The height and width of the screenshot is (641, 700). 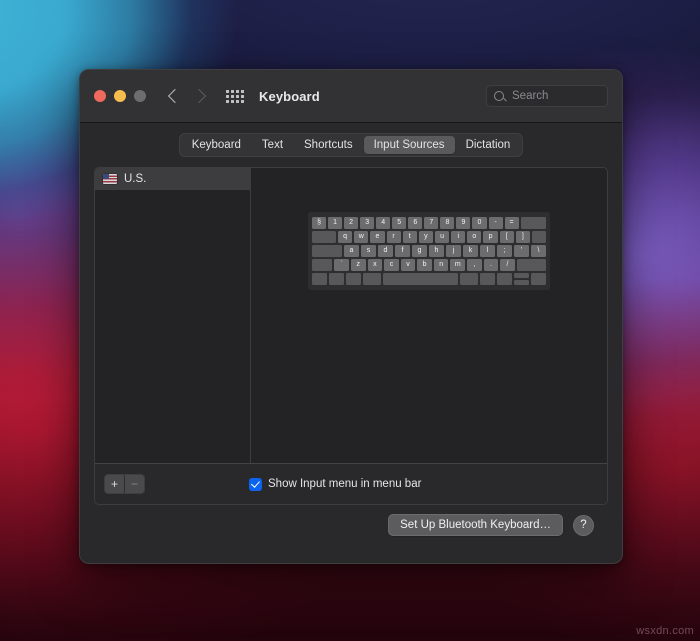 What do you see at coordinates (665, 631) in the screenshot?
I see `watermark: wsxdn.com` at bounding box center [665, 631].